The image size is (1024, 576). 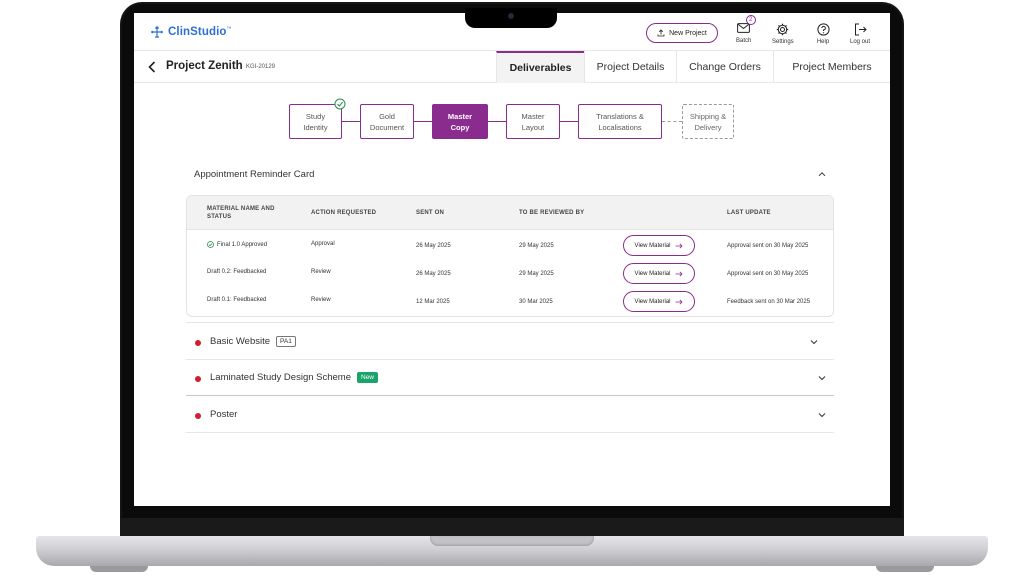 What do you see at coordinates (783, 42) in the screenshot?
I see `settings-label: Settings` at bounding box center [783, 42].